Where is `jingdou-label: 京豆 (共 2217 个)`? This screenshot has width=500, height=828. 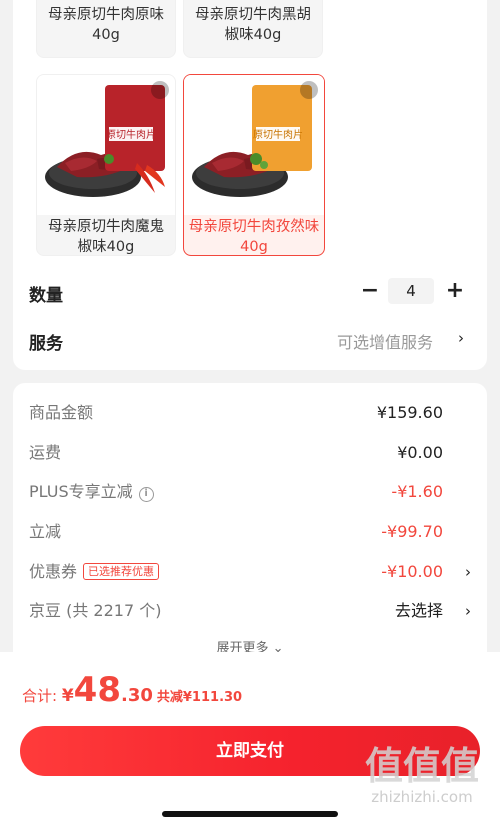 jingdou-label: 京豆 (共 2217 个) is located at coordinates (95, 610).